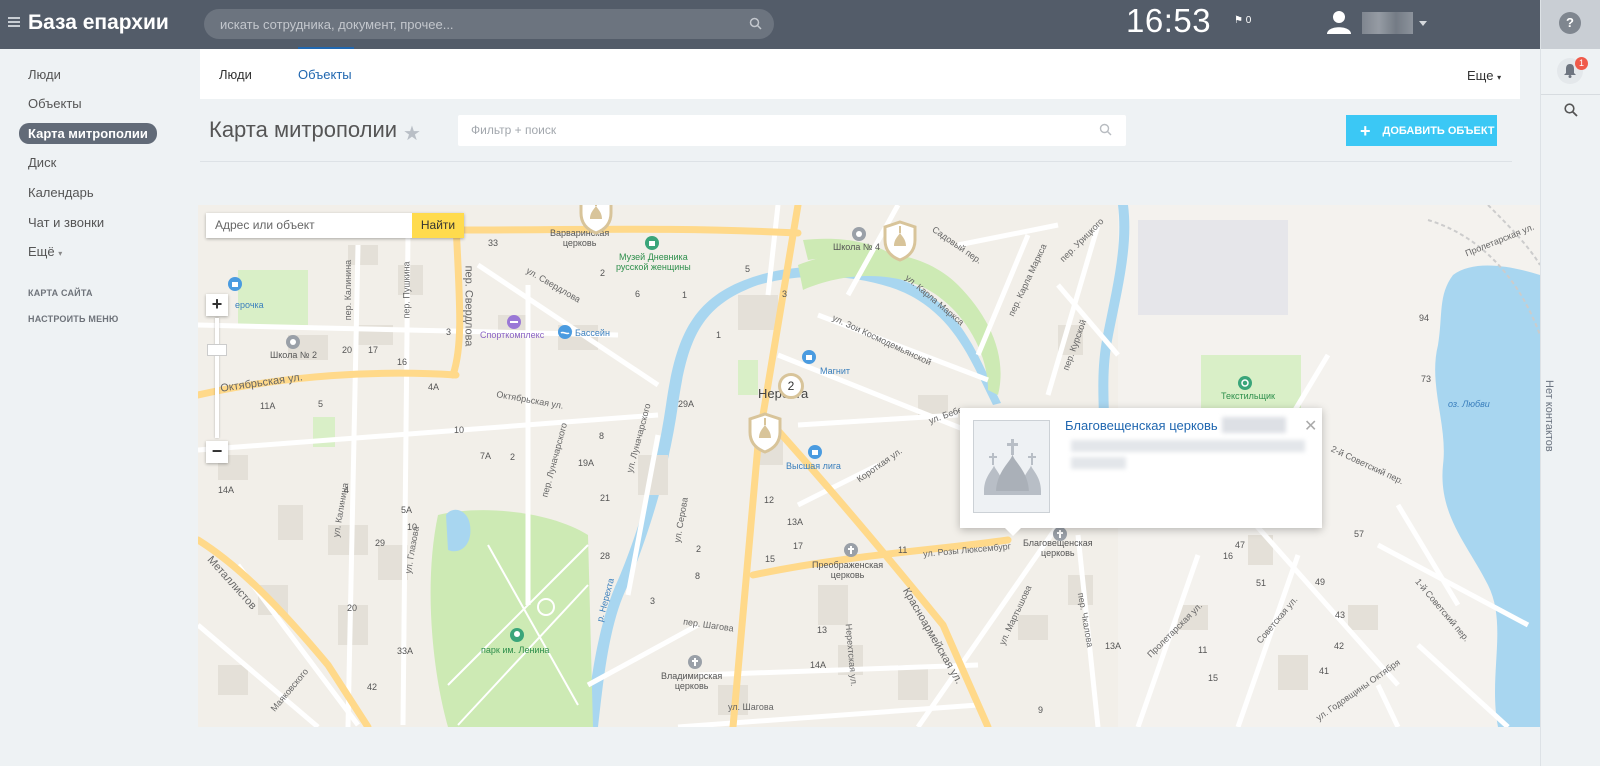 This screenshot has height=766, width=1600. I want to click on park-icon, so click(517, 635).